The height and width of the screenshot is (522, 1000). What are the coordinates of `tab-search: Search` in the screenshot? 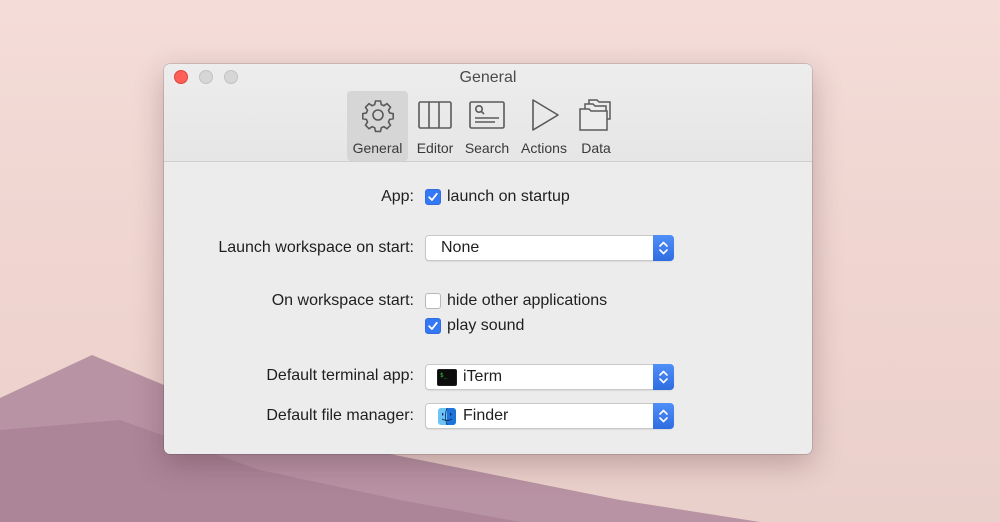 It's located at (487, 126).